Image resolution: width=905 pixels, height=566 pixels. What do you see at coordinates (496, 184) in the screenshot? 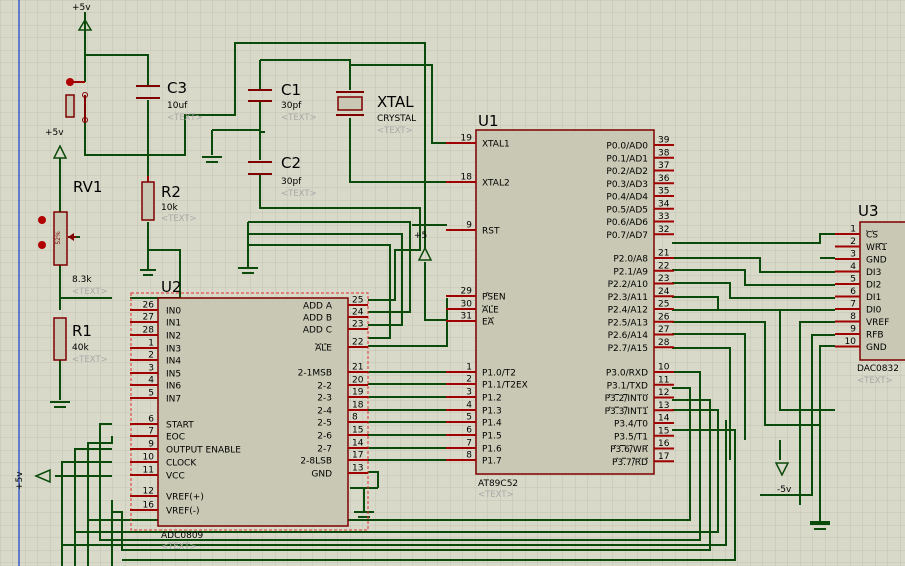
I see `u1-pin-name: XTAL2` at bounding box center [496, 184].